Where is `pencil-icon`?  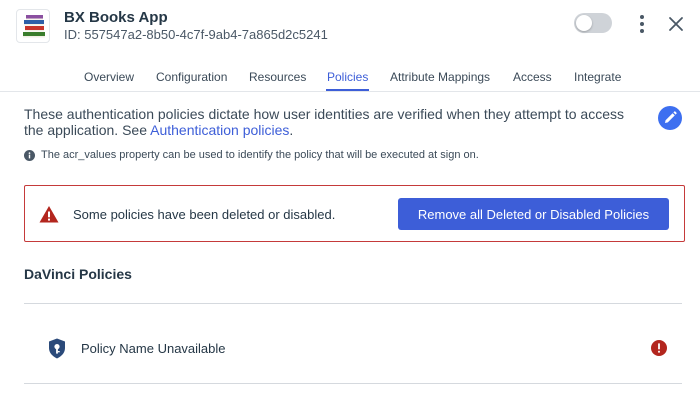 pencil-icon is located at coordinates (671, 117).